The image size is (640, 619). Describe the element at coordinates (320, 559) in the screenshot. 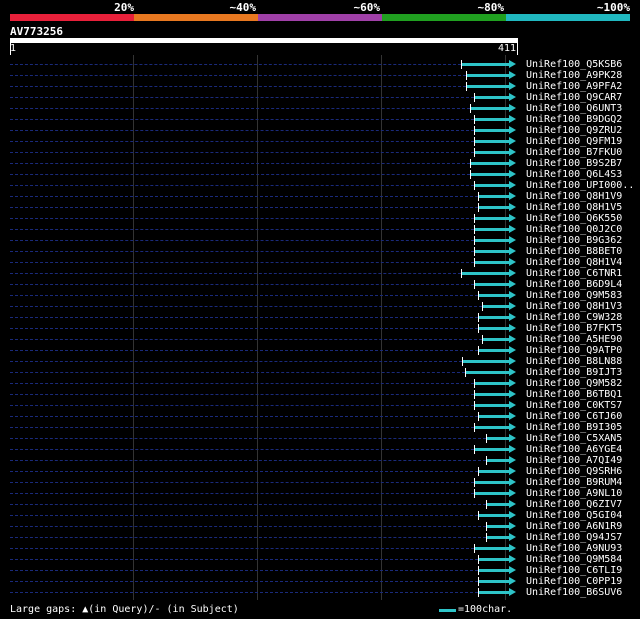

I see `hit-row: UniRef100_Q9M584` at that location.